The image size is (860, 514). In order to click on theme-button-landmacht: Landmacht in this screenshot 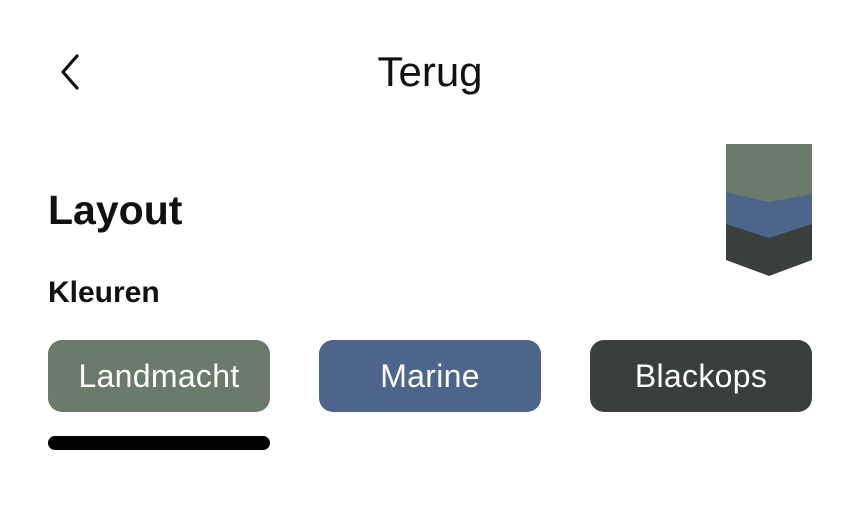, I will do `click(159, 376)`.